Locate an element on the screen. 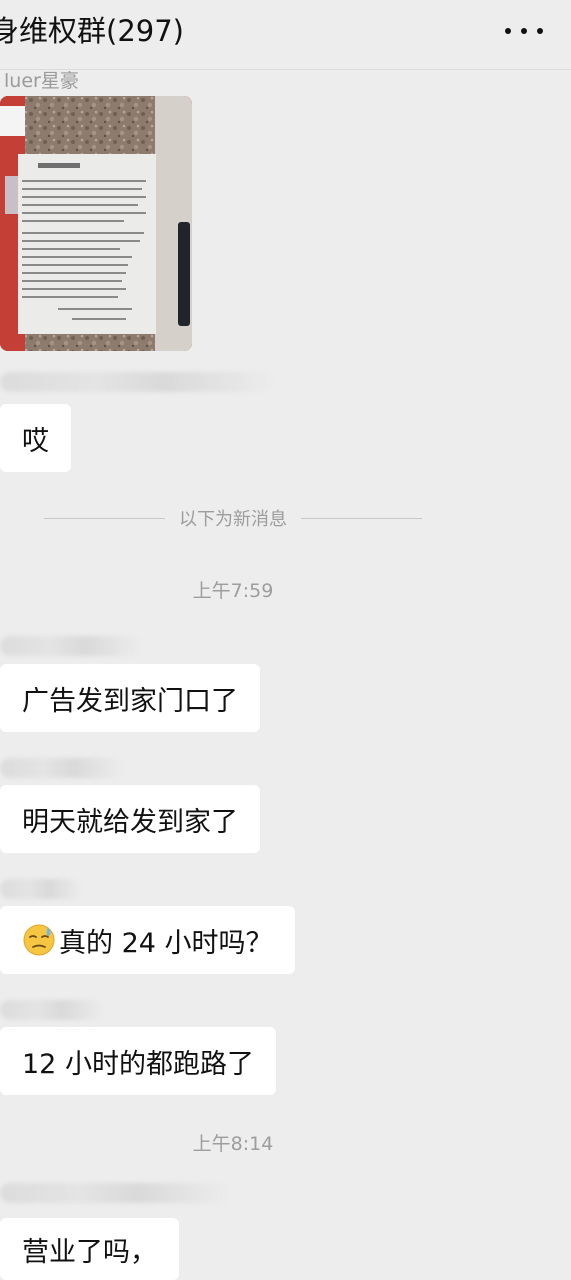  notice-photo is located at coordinates (96, 223).